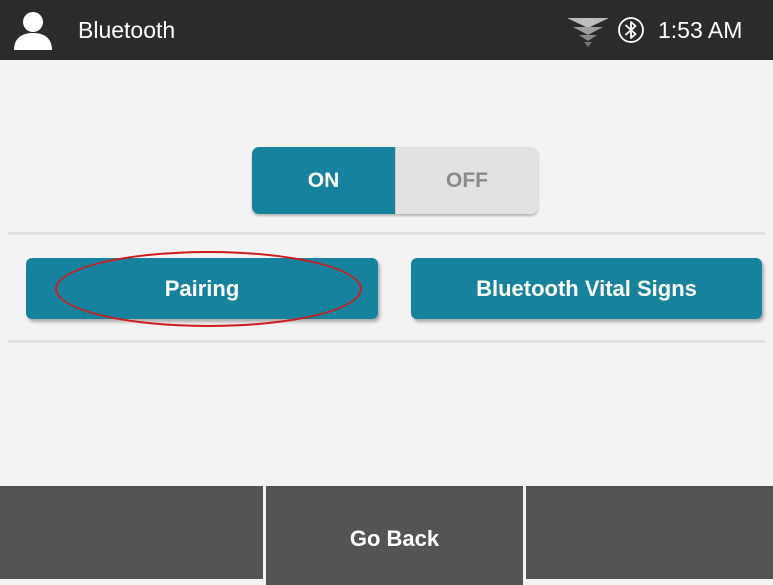 Image resolution: width=773 pixels, height=585 pixels. Describe the element at coordinates (386, 30) in the screenshot. I see `status-bar: Bluetooth 1:53 AM` at that location.